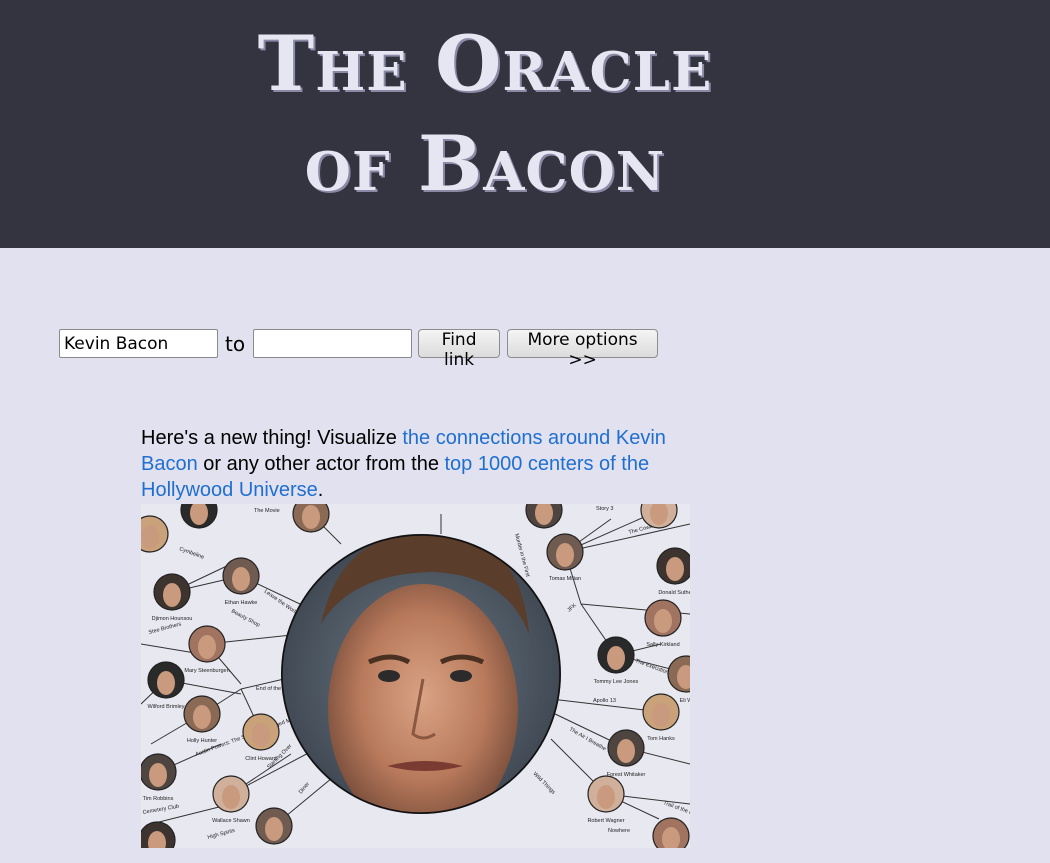 Image resolution: width=1050 pixels, height=863 pixels. I want to click on actor-name-label: Tim Robbins, so click(158, 799).